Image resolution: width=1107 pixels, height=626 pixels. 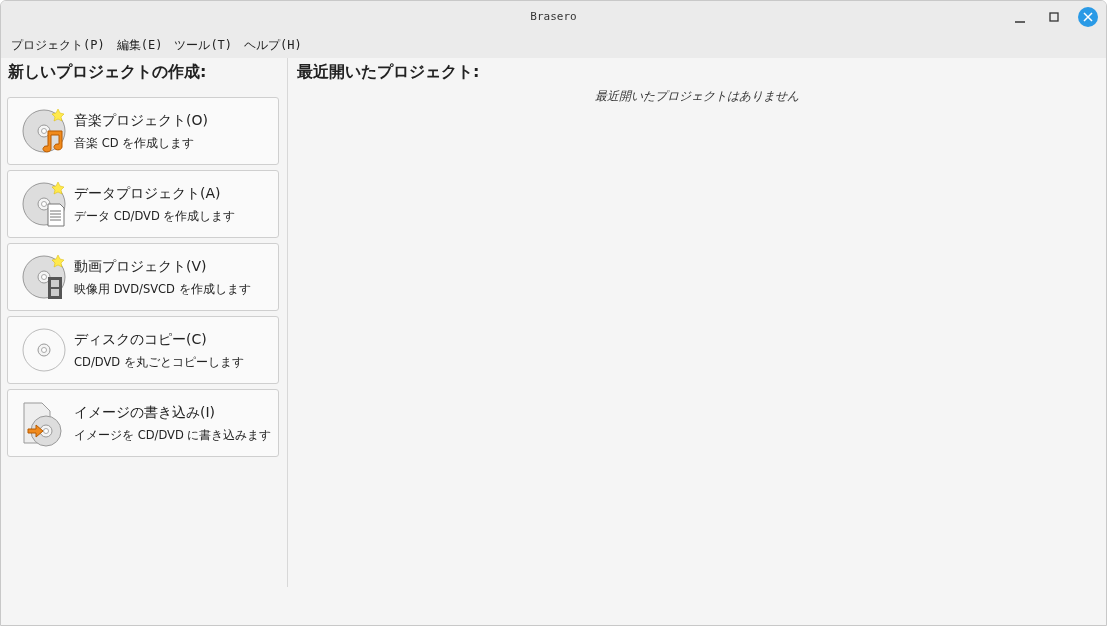 I want to click on menu-item: ツール(T), so click(x=203, y=45).